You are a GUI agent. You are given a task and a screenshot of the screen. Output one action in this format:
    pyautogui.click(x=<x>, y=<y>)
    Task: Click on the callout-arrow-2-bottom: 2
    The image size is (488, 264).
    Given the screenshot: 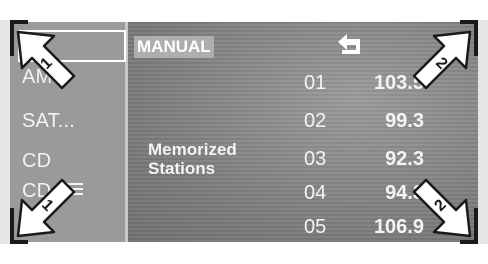 What is the action you would take?
    pyautogui.click(x=442, y=208)
    